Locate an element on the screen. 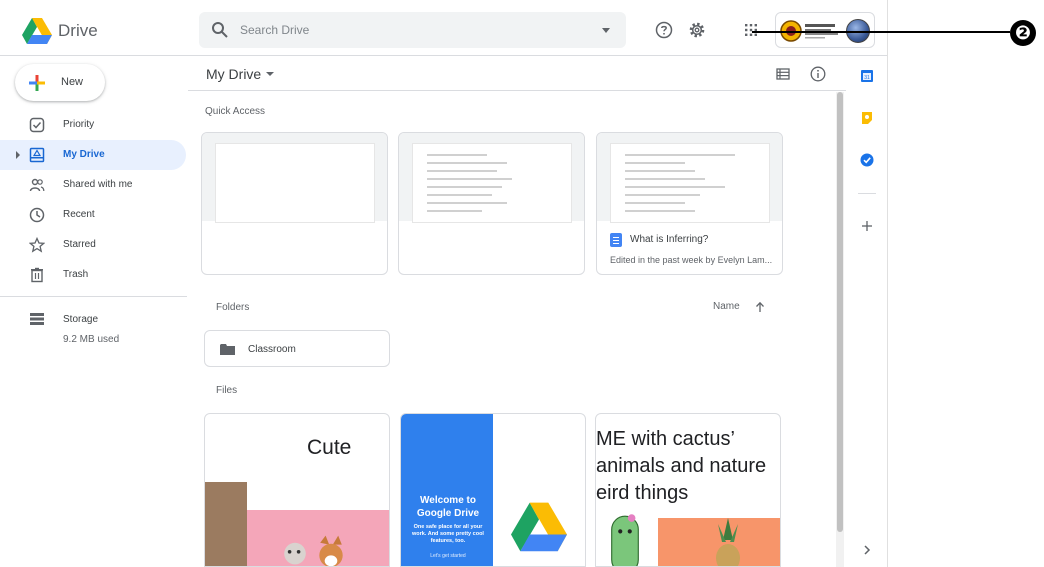  calendar-icon: 31 is located at coordinates (867, 76).